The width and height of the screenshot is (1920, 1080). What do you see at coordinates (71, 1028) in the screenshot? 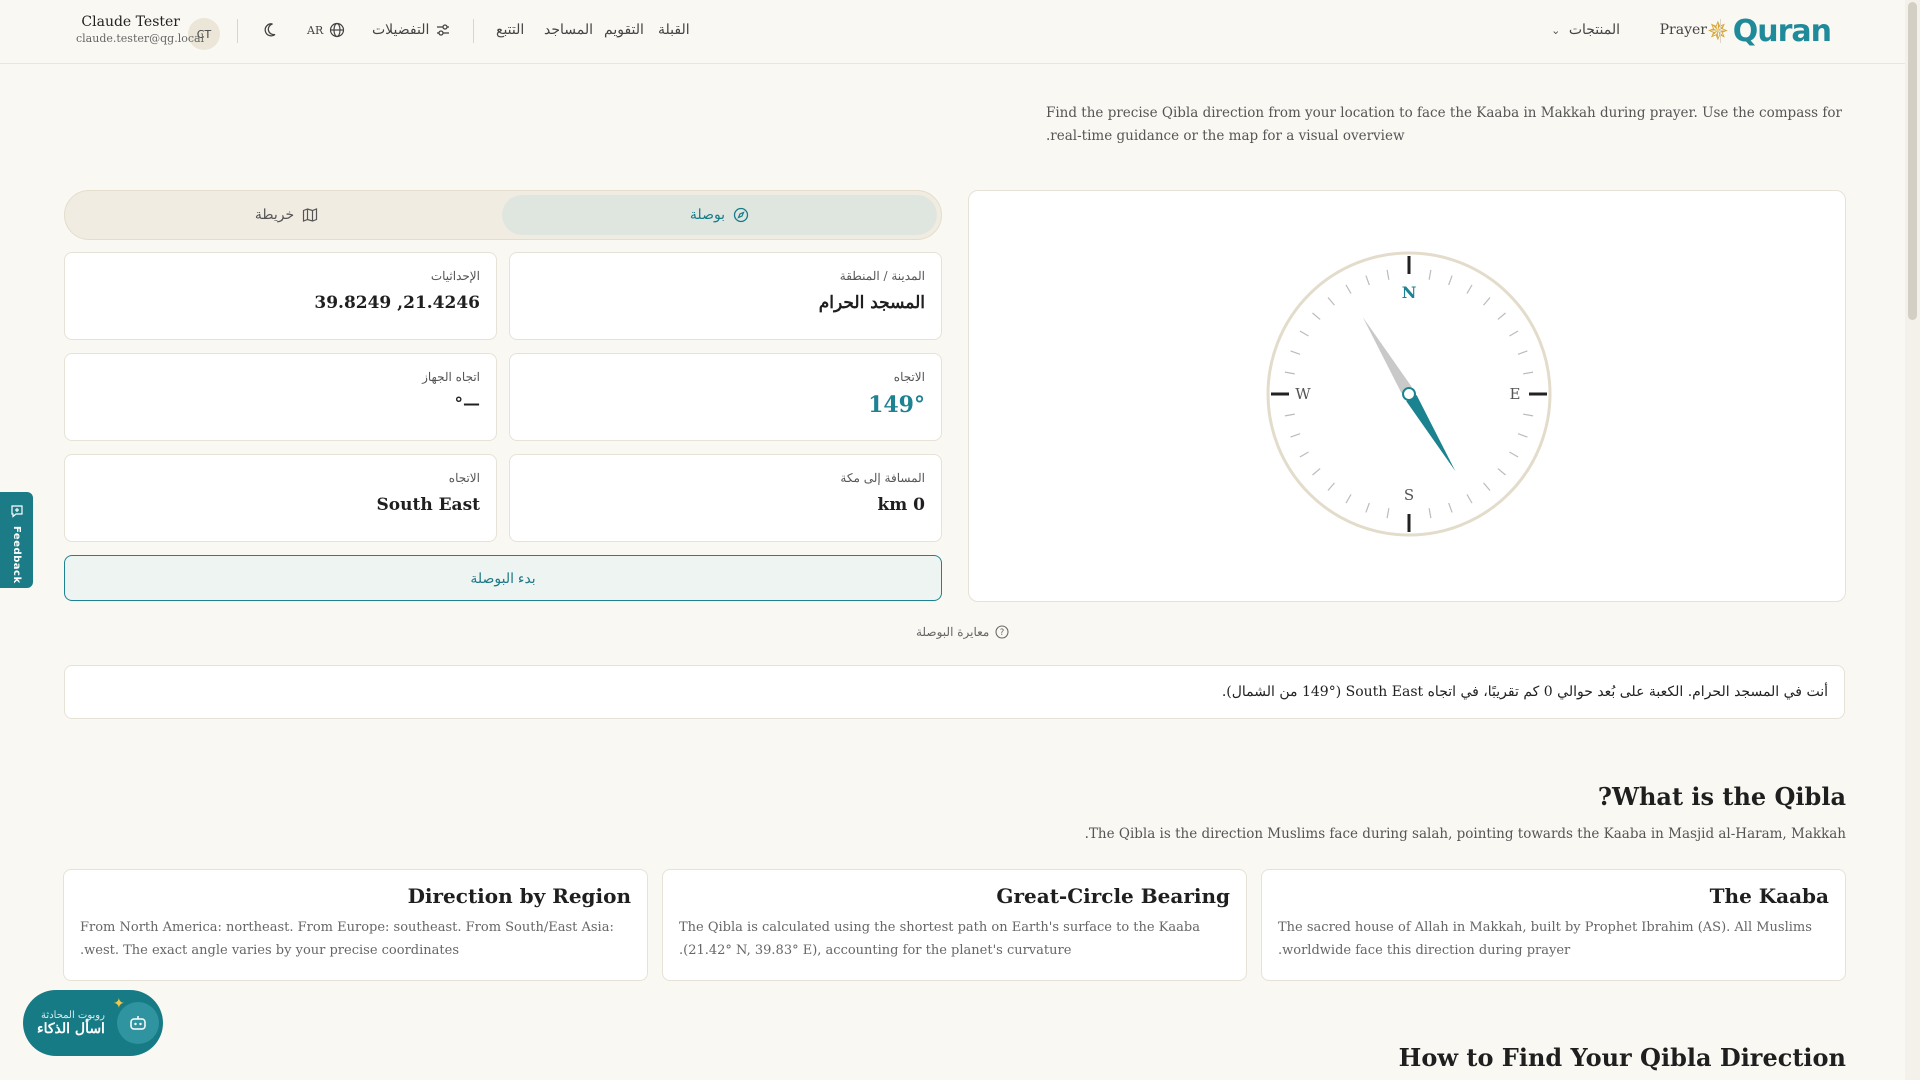
I see `ai-chat-label: اسأل الذكاء` at bounding box center [71, 1028].